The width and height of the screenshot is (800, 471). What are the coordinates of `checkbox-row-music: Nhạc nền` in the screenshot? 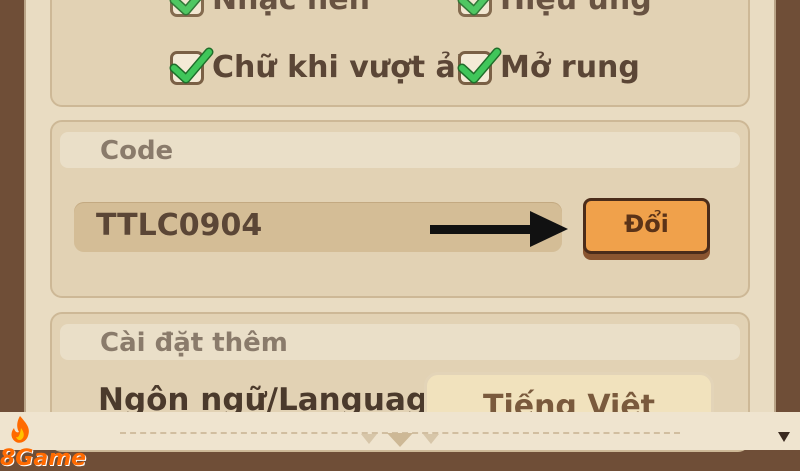 It's located at (269, 8).